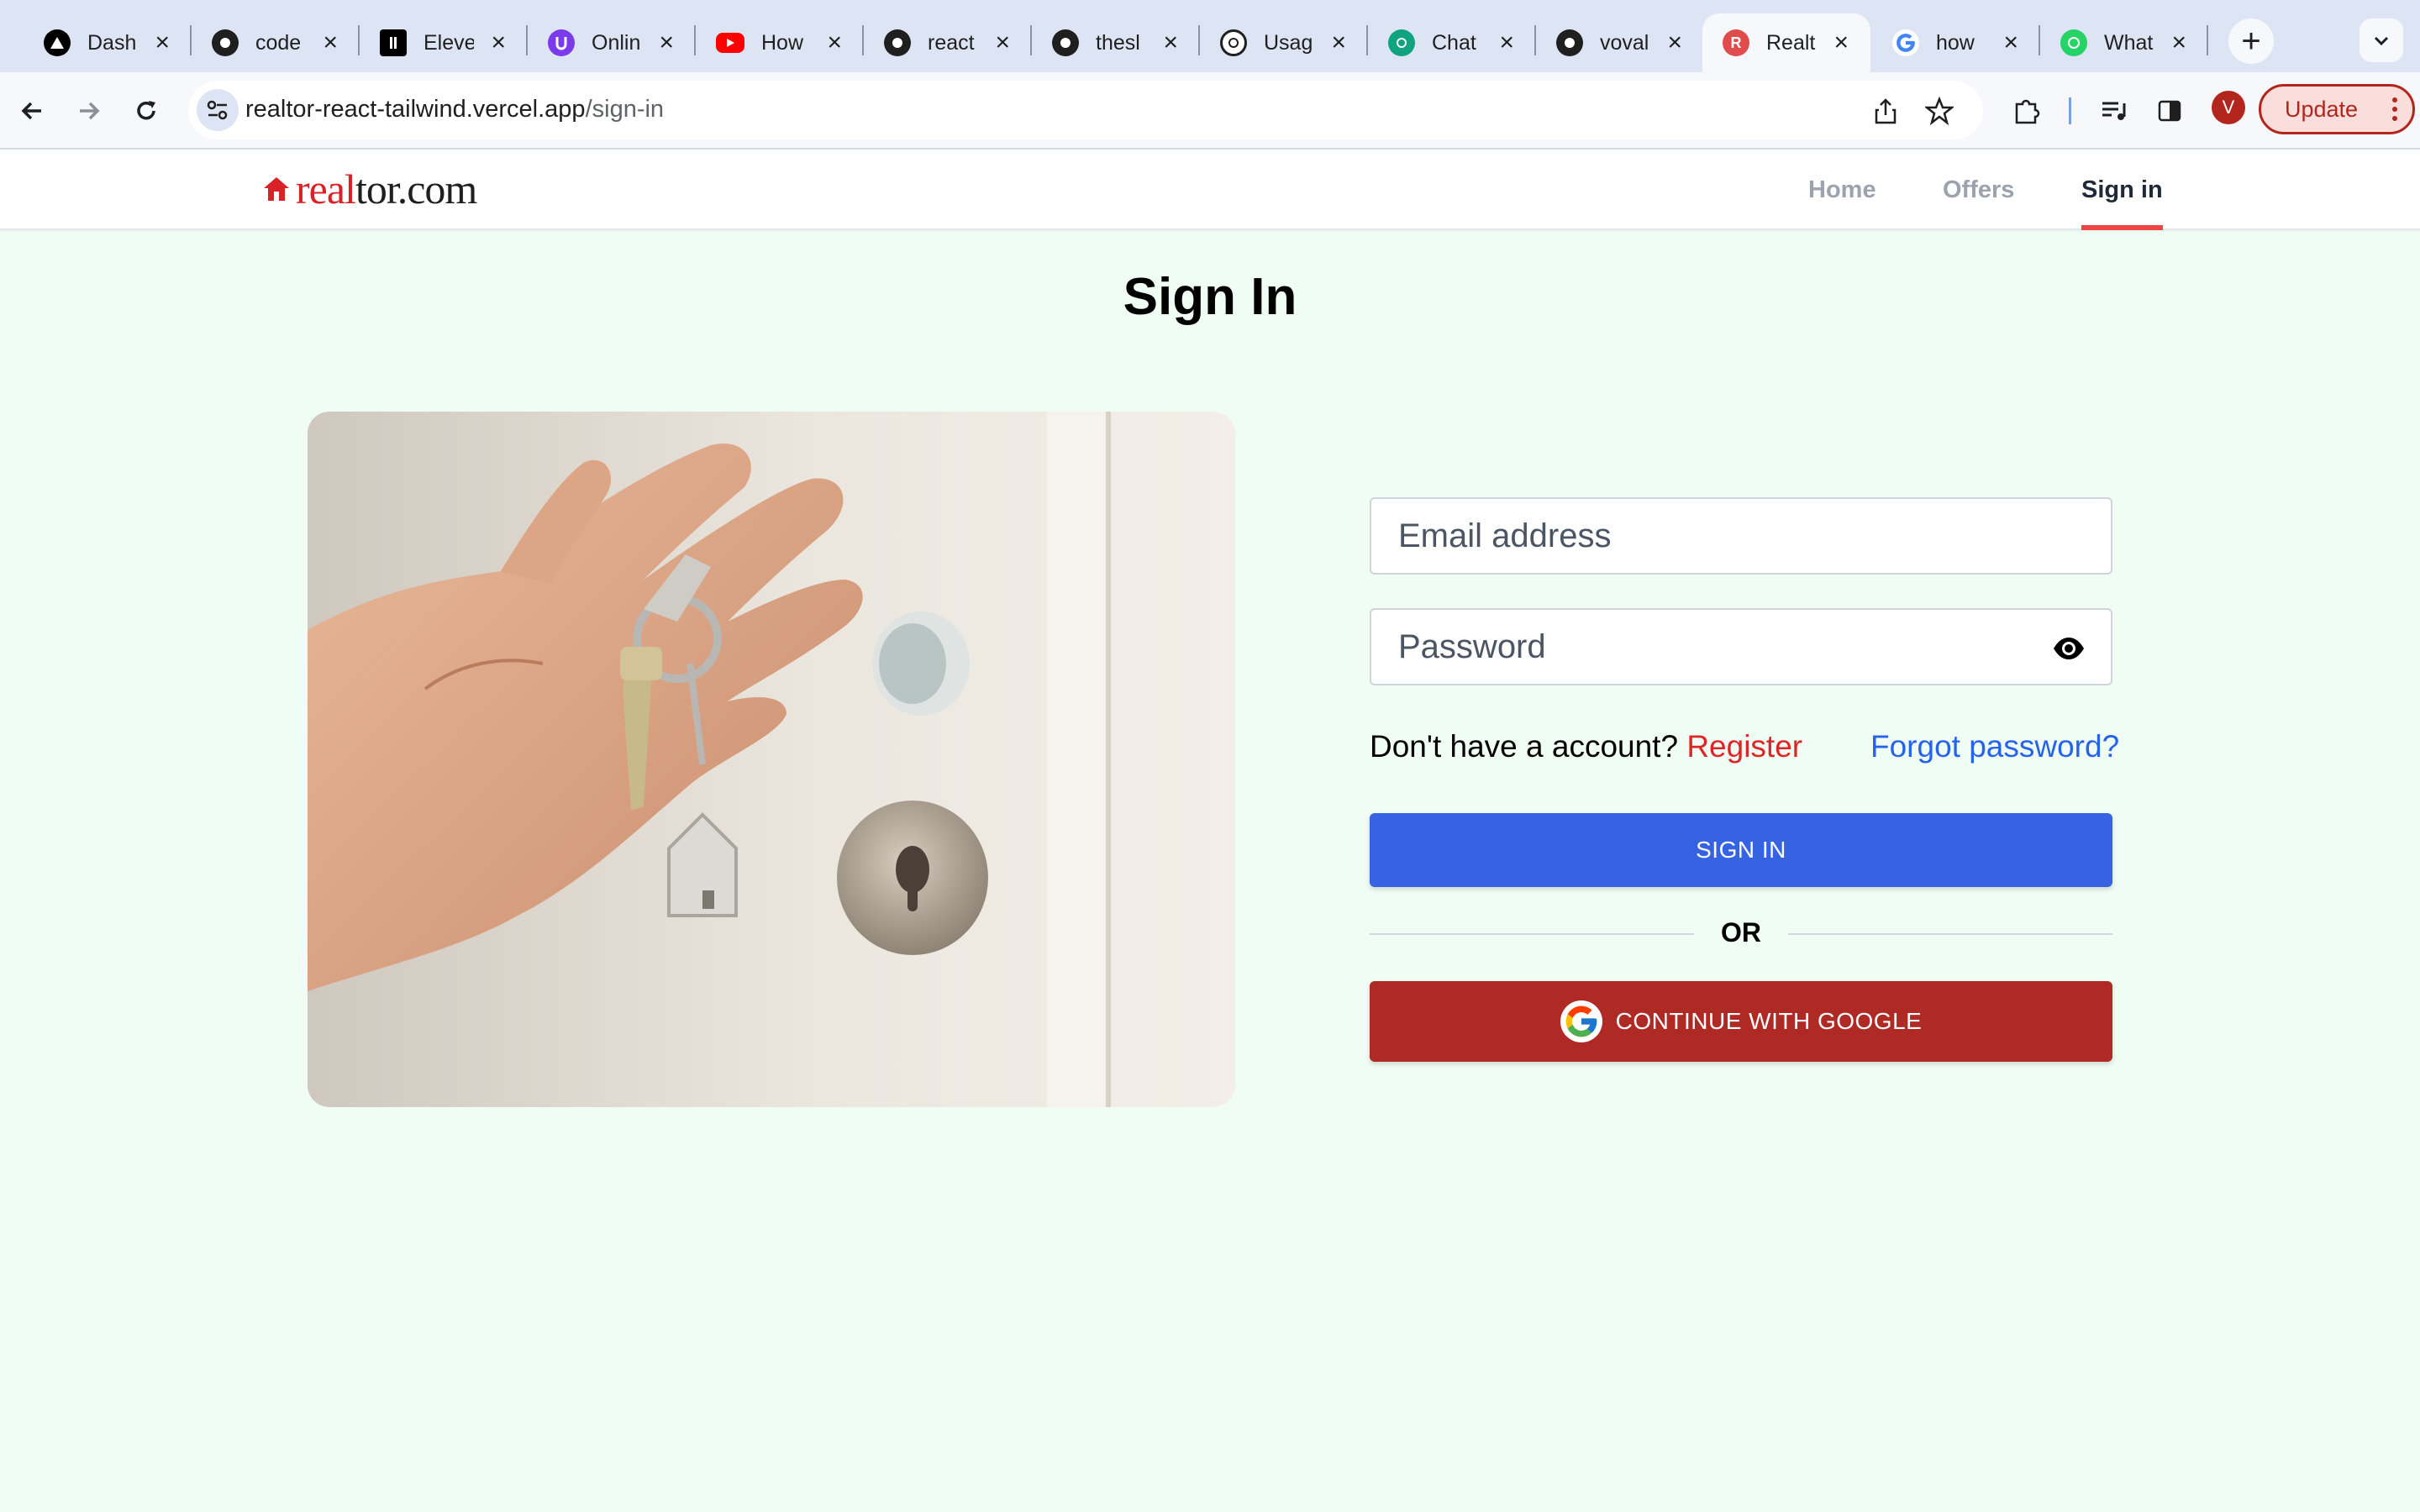  I want to click on whatsapp-icon, so click(2073, 42).